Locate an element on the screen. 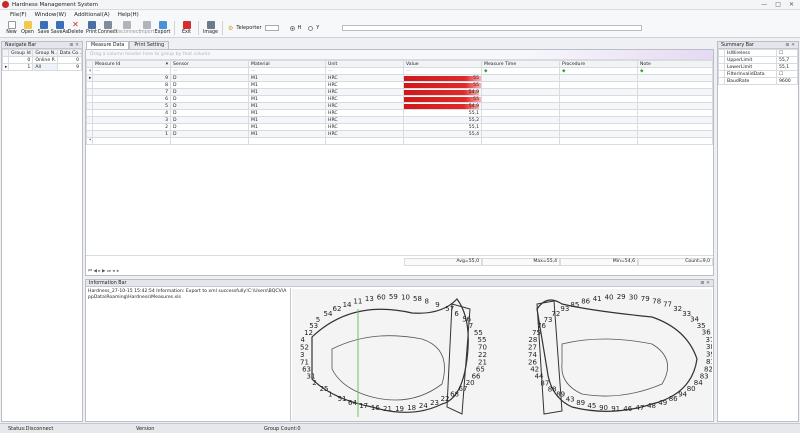 The width and height of the screenshot is (800, 433). col-procedure: Procedure is located at coordinates (598, 64).